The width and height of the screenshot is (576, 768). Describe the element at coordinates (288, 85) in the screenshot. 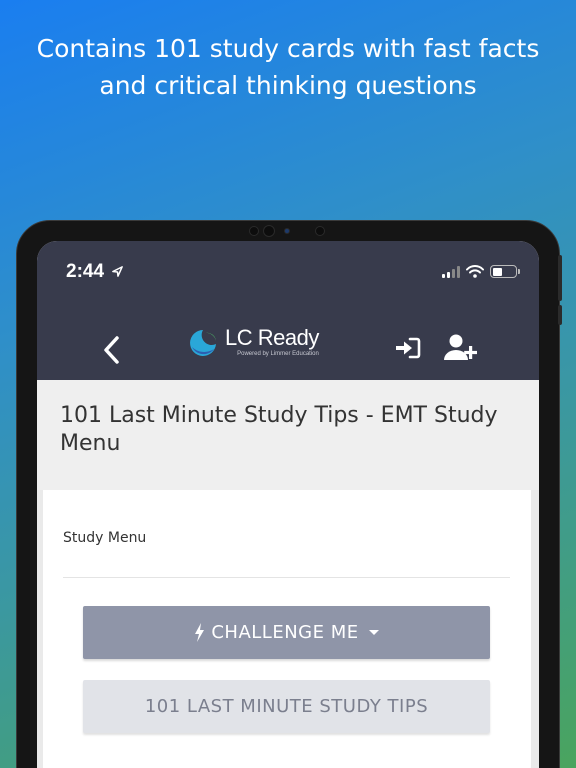

I see `promo-line-2: and critical thinking questions` at that location.